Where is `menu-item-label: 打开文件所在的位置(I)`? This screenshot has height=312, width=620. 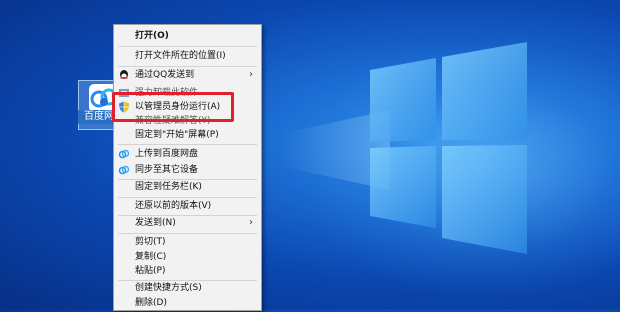
menu-item-label: 打开文件所在的位置(I) is located at coordinates (180, 56).